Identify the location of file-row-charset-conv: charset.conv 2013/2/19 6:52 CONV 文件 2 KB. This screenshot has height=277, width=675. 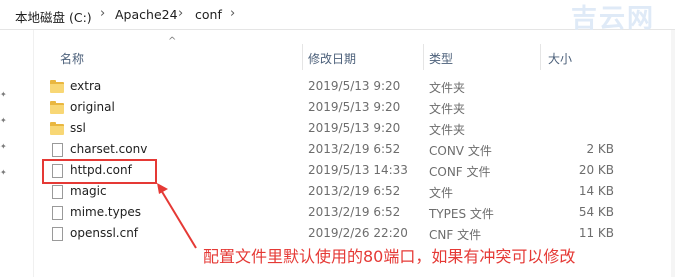
(337, 150).